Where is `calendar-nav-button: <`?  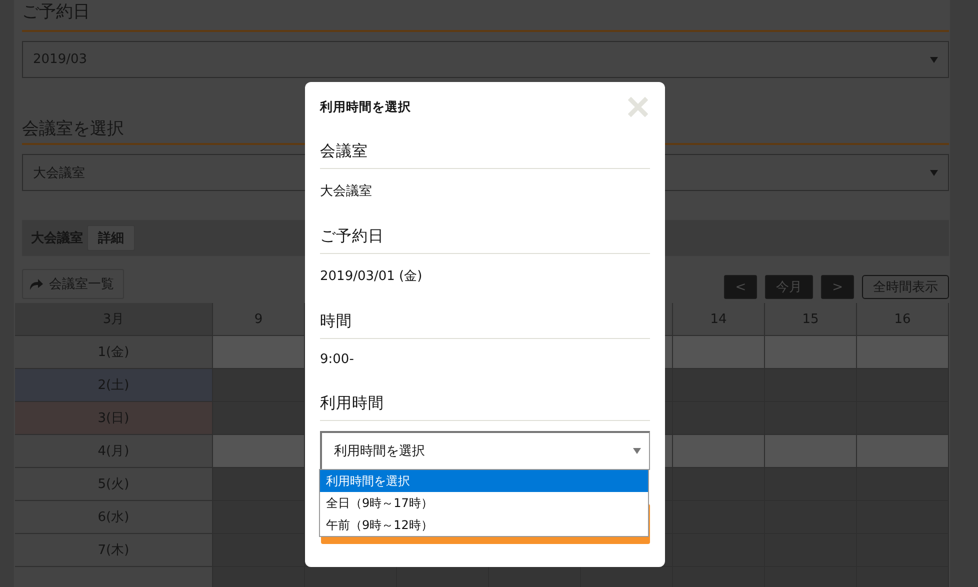 calendar-nav-button: < is located at coordinates (741, 287).